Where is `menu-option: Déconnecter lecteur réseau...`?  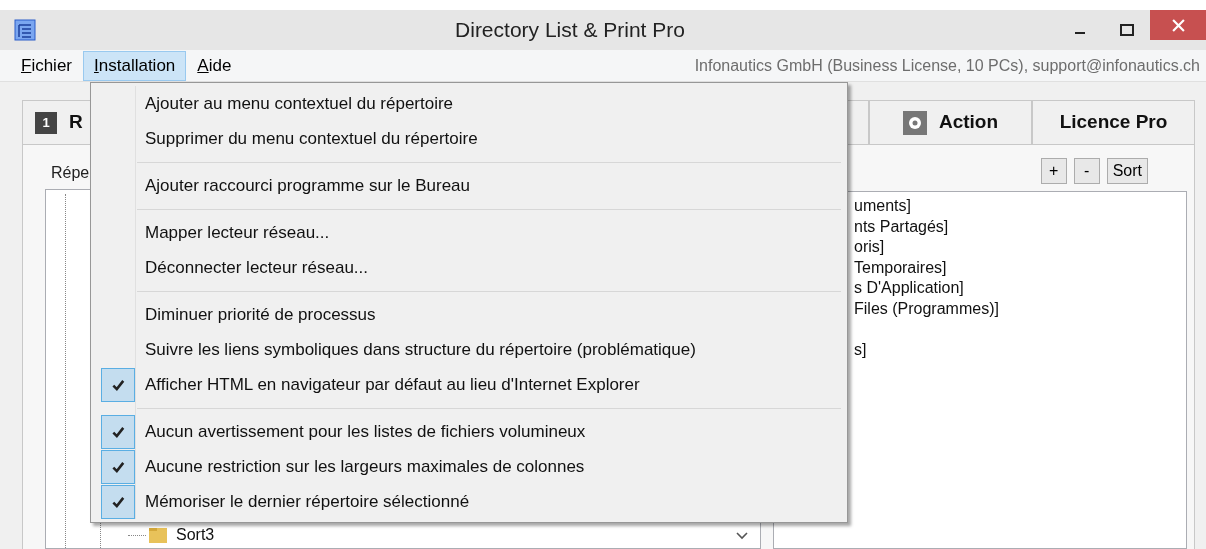
menu-option: Déconnecter lecteur réseau... is located at coordinates (256, 267).